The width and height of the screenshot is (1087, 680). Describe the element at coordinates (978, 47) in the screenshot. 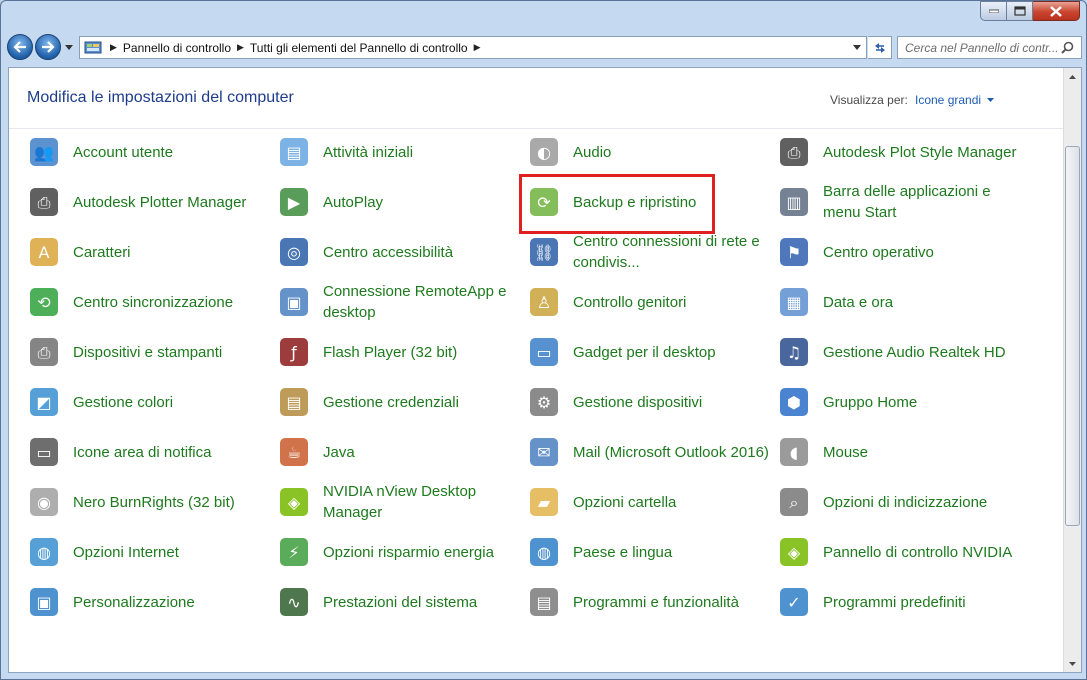

I see `search-input` at that location.